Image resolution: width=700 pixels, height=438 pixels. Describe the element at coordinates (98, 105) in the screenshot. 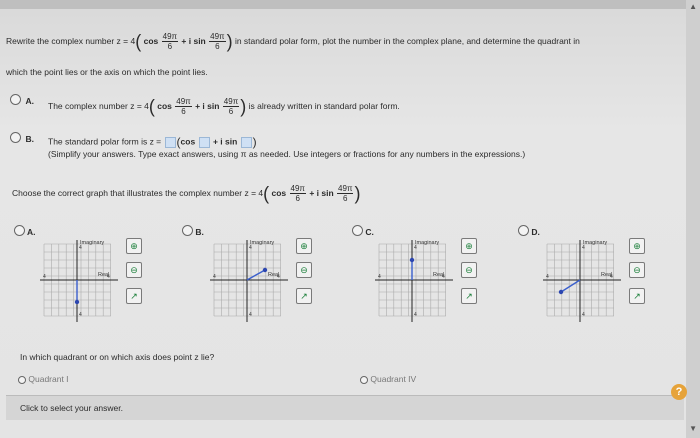

I see `option-a-prefix: The complex number z = 4` at that location.